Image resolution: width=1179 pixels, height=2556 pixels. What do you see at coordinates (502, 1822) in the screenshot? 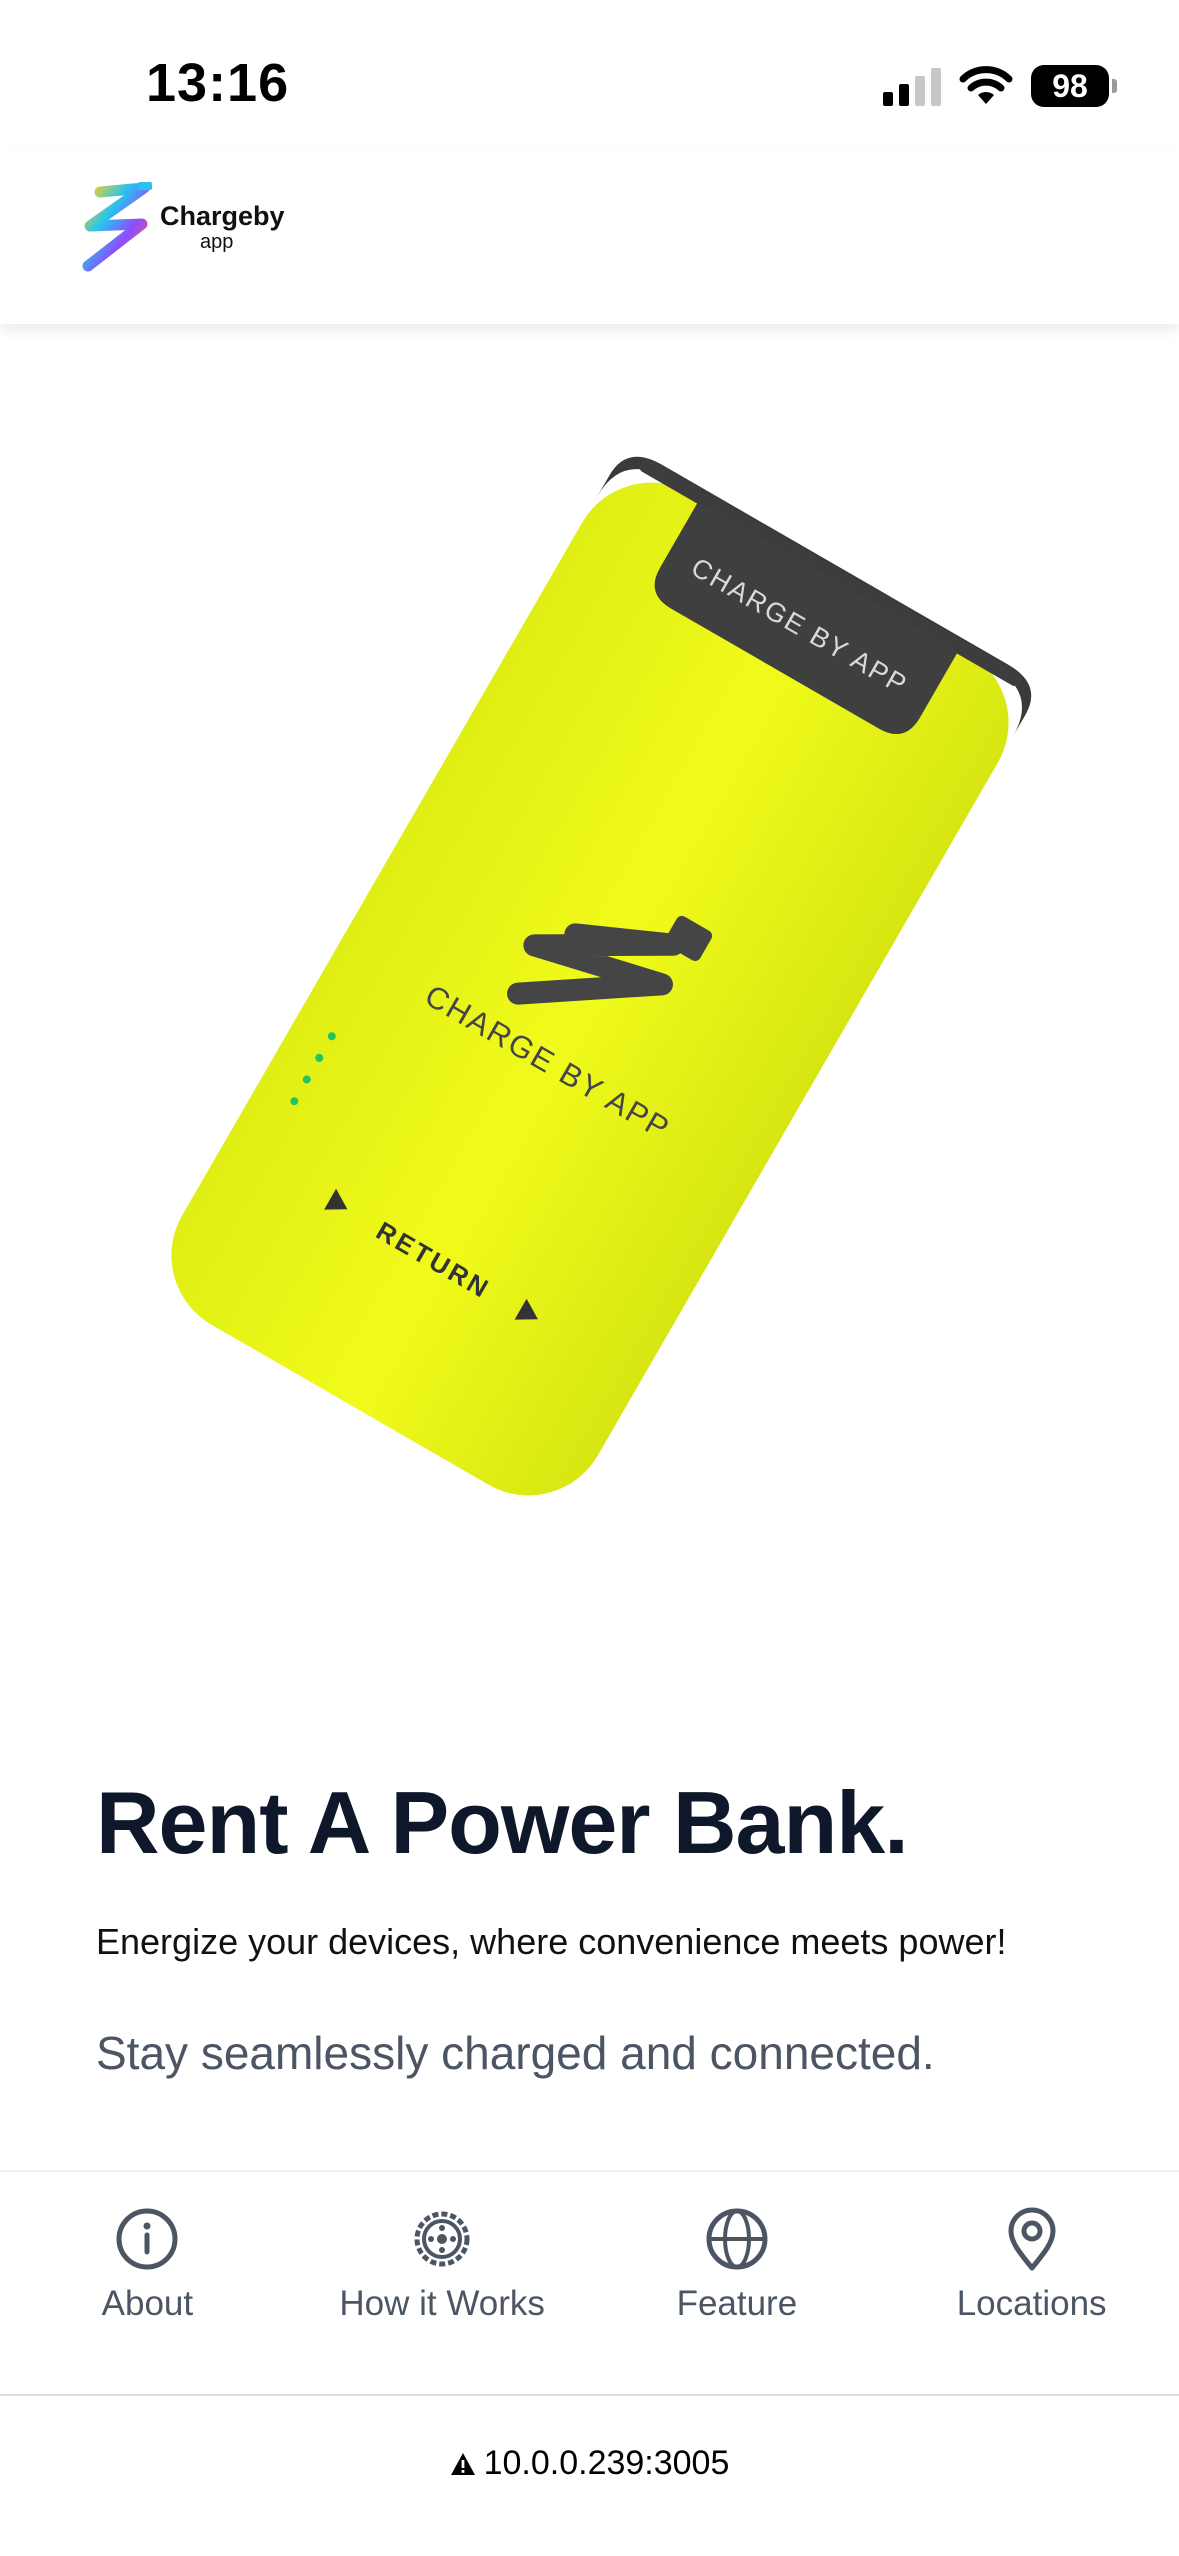
I see `page-title: Rent A Power Bank.` at bounding box center [502, 1822].